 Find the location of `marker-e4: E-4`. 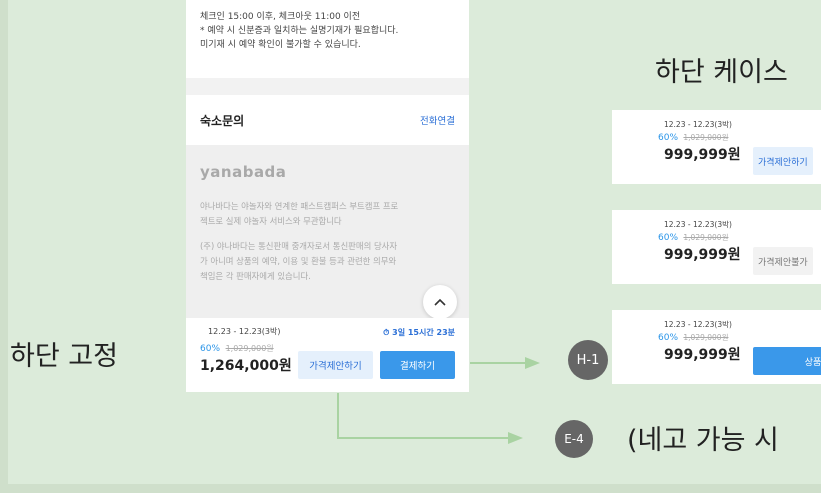

marker-e4: E-4 is located at coordinates (574, 439).